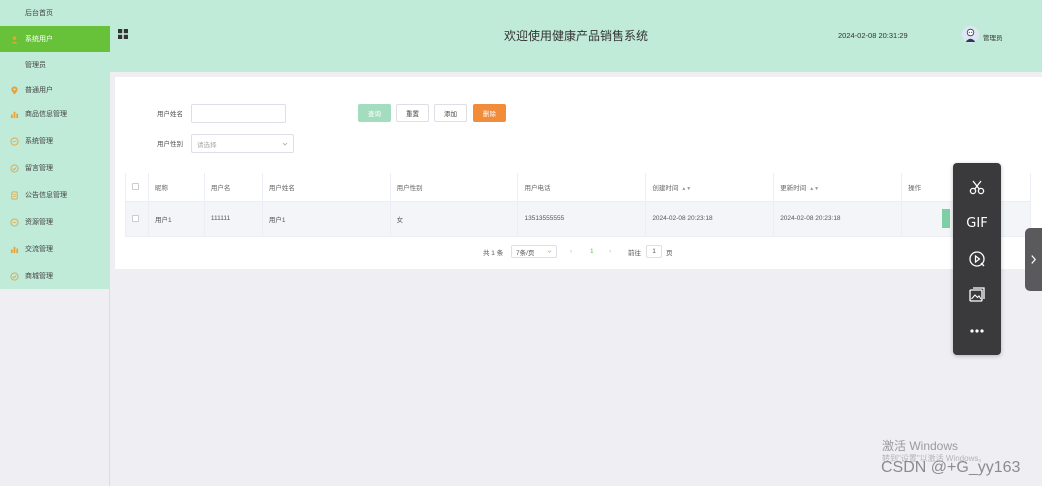 This screenshot has width=1042, height=486. What do you see at coordinates (55, 13) in the screenshot?
I see `sidebar-item-home: 后台首页` at bounding box center [55, 13].